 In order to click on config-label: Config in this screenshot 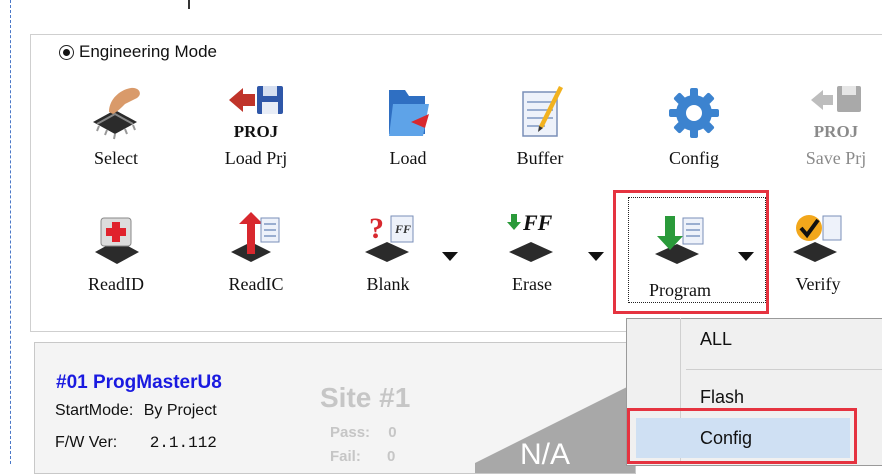, I will do `click(693, 158)`.